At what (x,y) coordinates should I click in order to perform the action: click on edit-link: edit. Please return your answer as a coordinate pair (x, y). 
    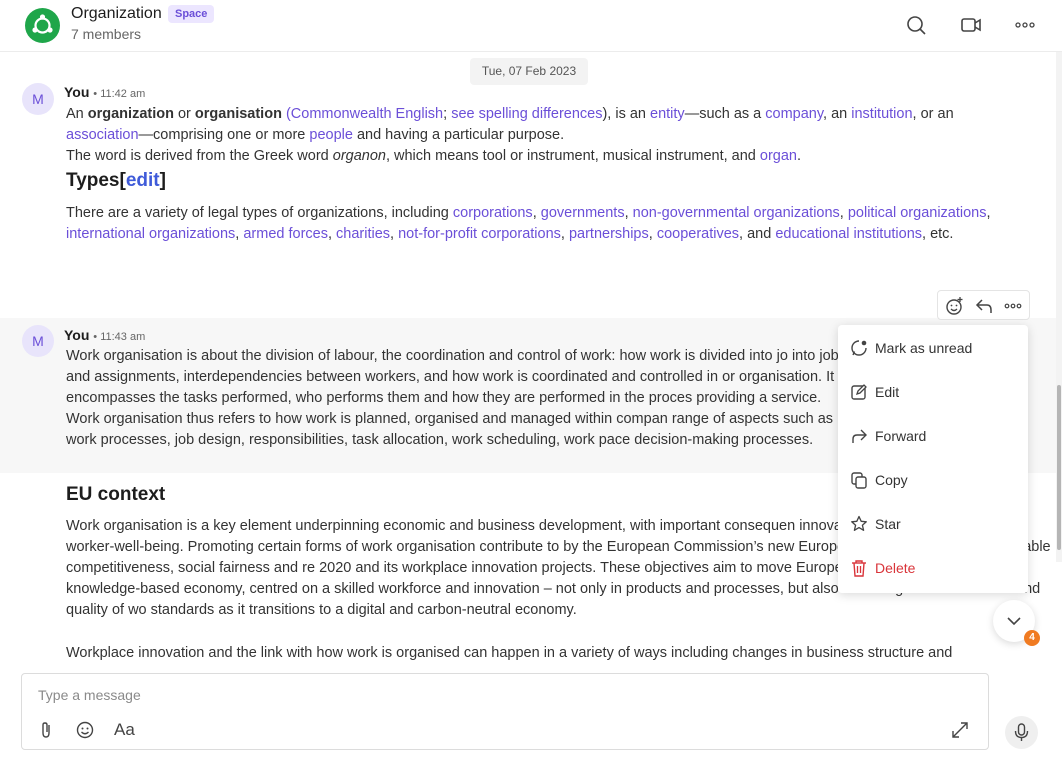
    Looking at the image, I should click on (143, 180).